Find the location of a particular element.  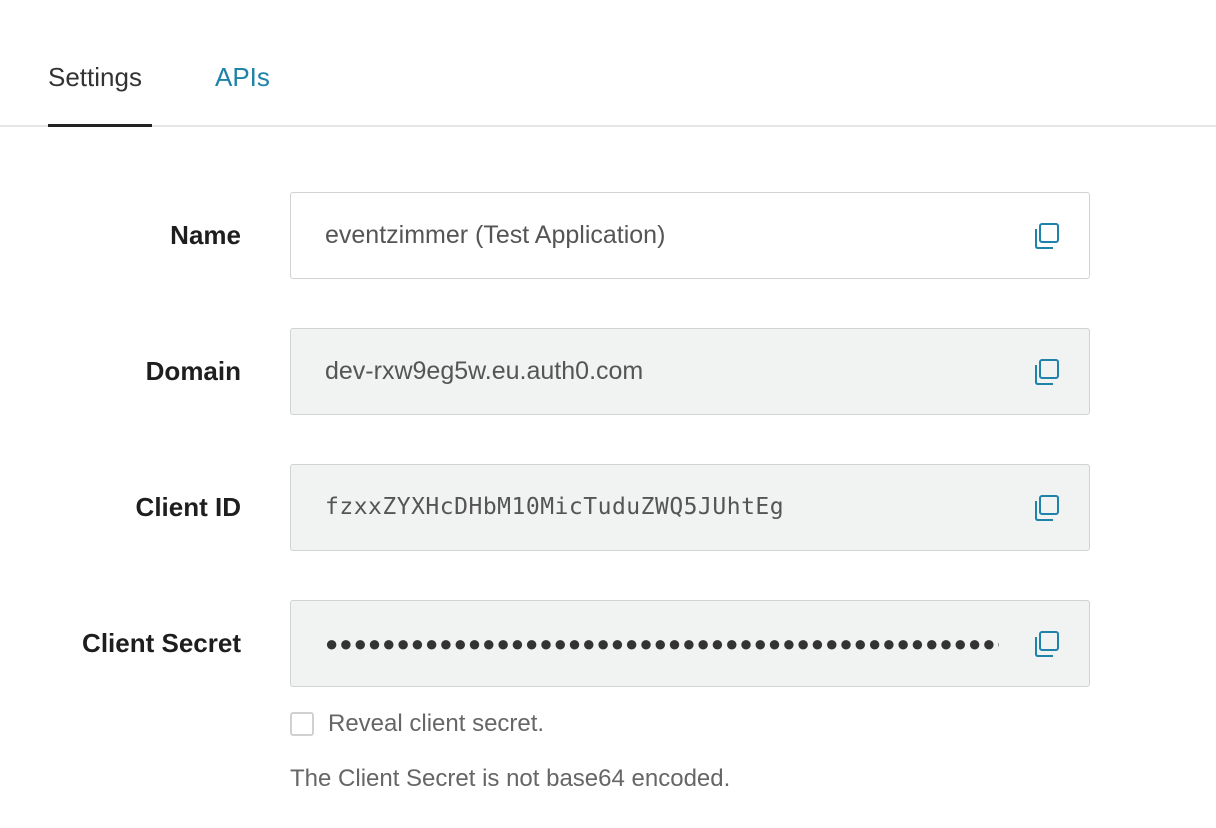

reveal-secret-label: Reveal client secret. is located at coordinates (436, 724).